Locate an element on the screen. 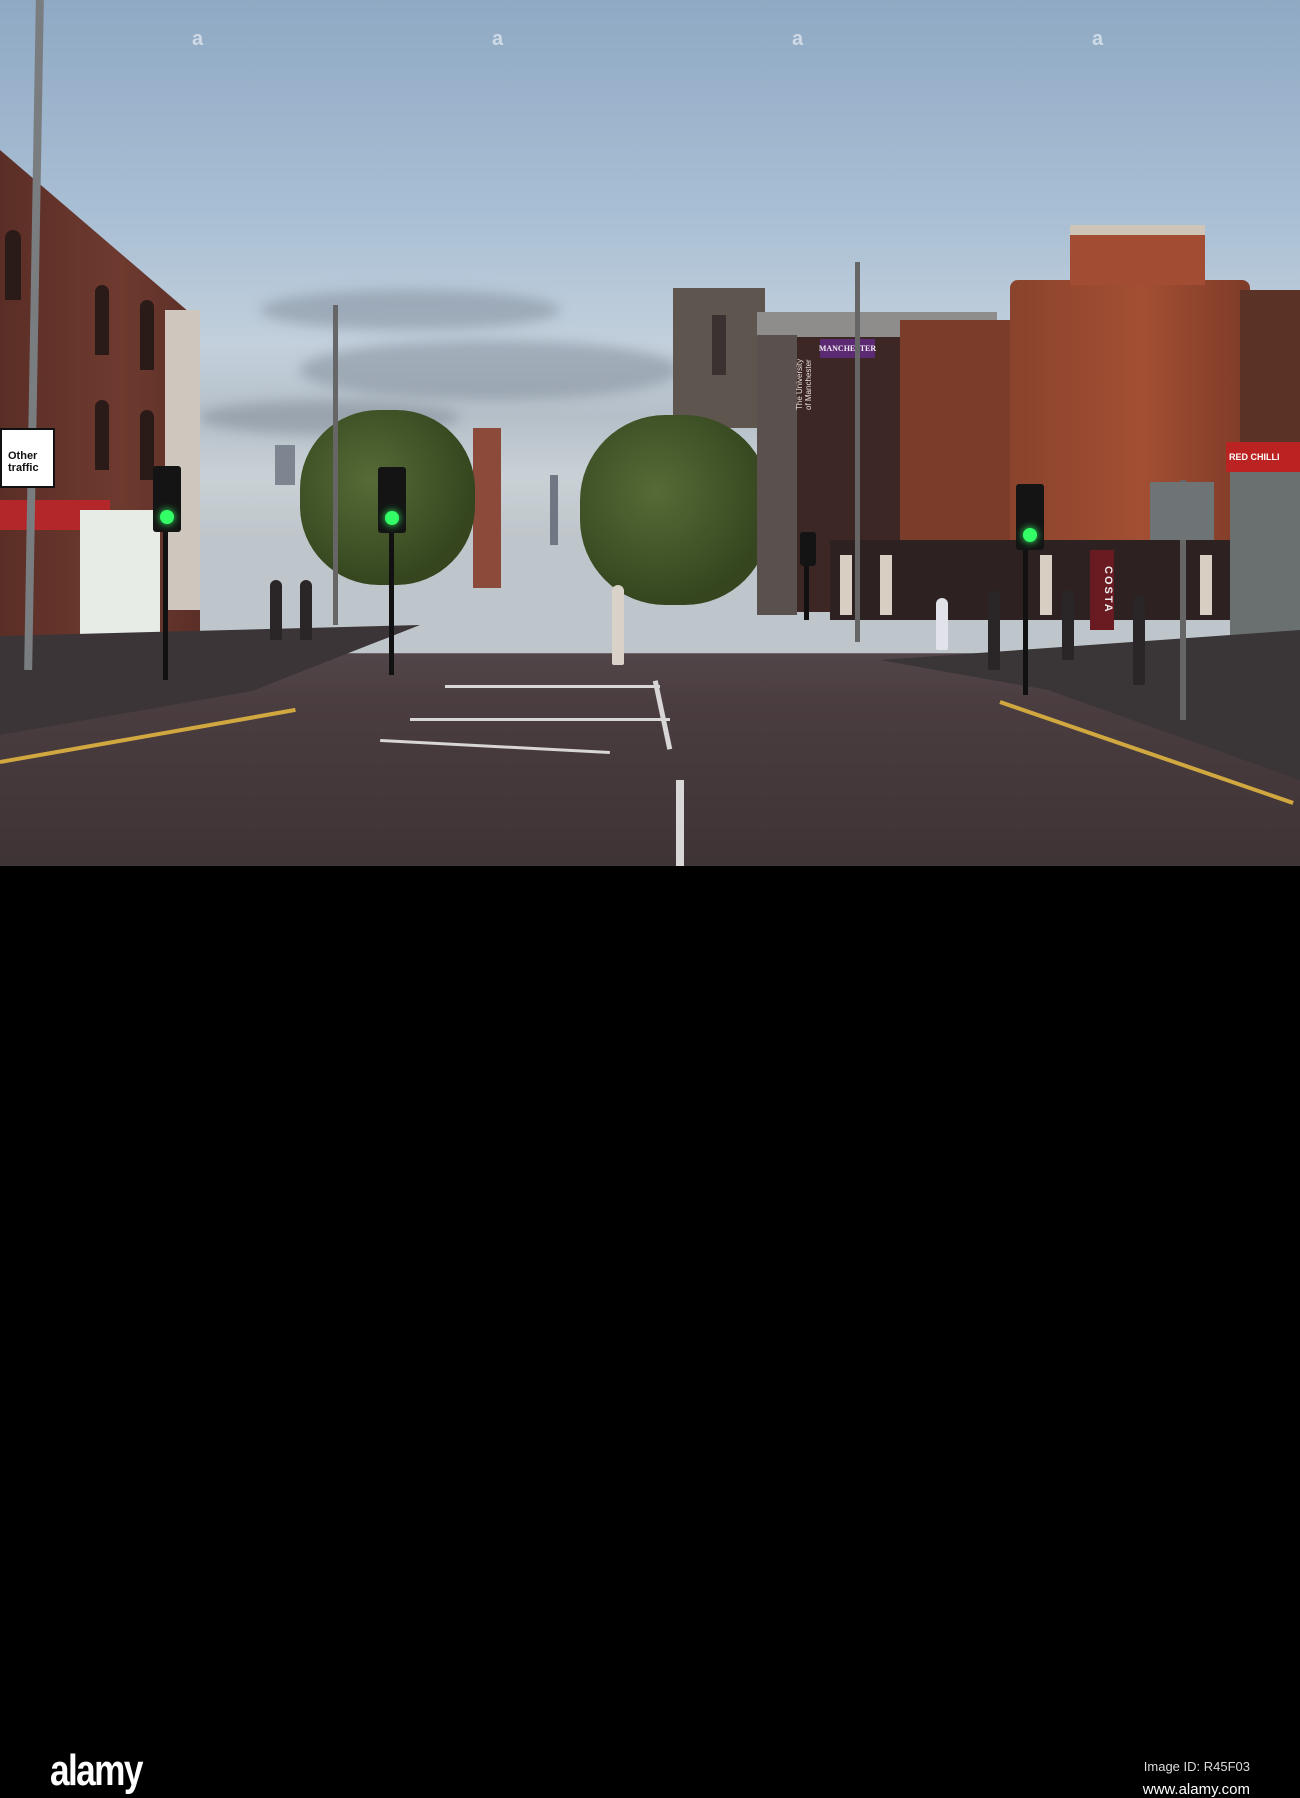 The height and width of the screenshot is (1798, 1300). tower-window is located at coordinates (719, 345).